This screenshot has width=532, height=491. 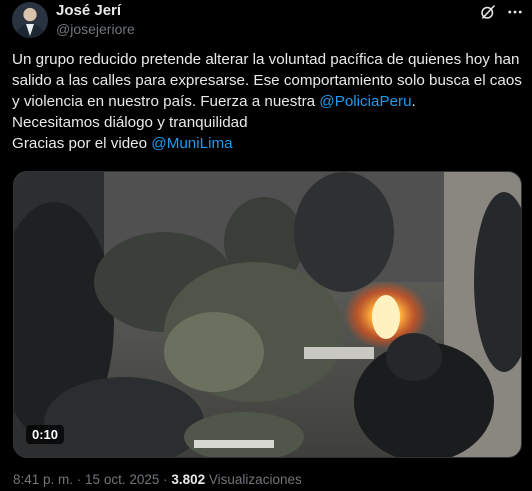 What do you see at coordinates (188, 479) in the screenshot?
I see `views-count: 3.802` at bounding box center [188, 479].